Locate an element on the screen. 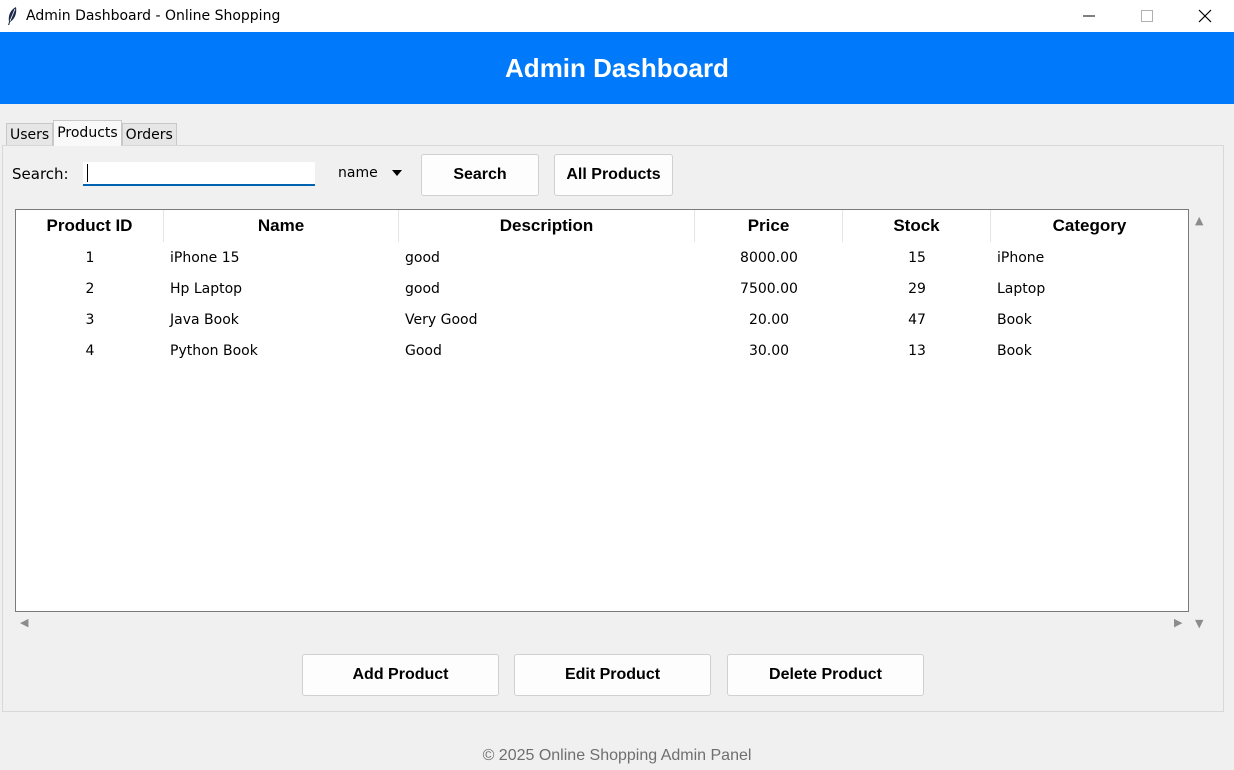 This screenshot has width=1234, height=770. cell-price: 30.00 is located at coordinates (769, 350).